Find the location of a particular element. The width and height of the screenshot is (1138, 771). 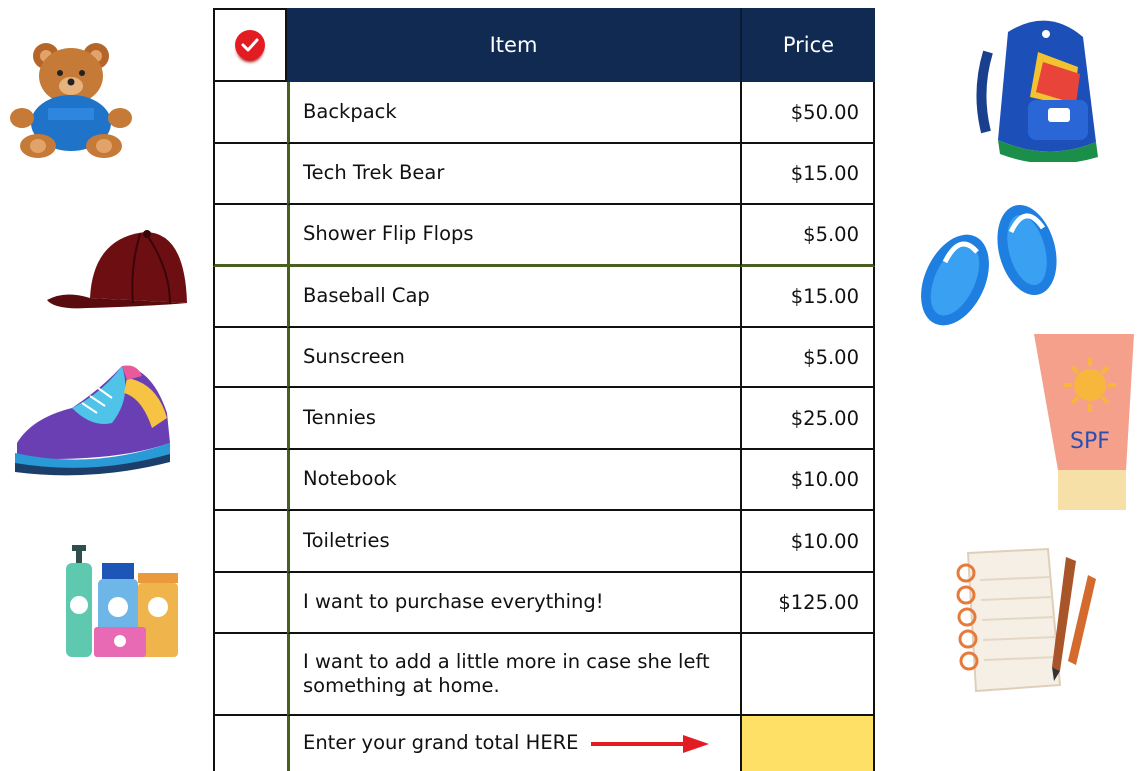

item-price: $25.00 is located at coordinates (807, 419).